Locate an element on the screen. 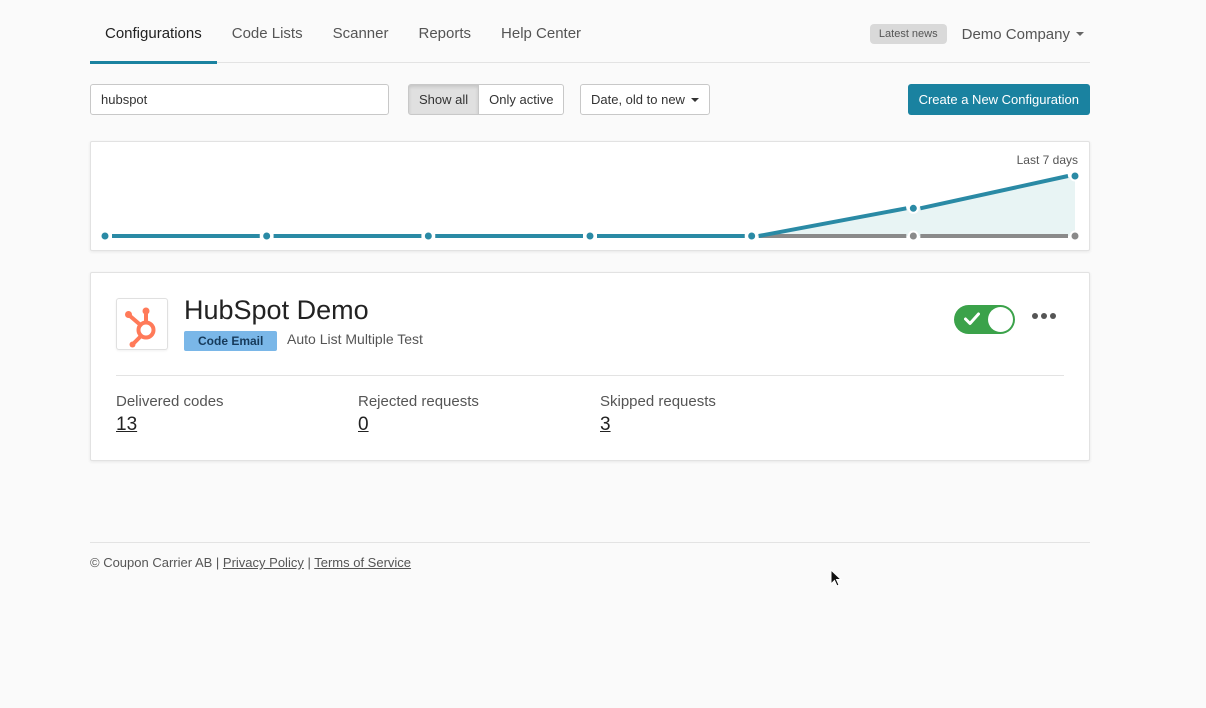 This screenshot has width=1206, height=708. filter-button-group: Show all Only active is located at coordinates (486, 99).